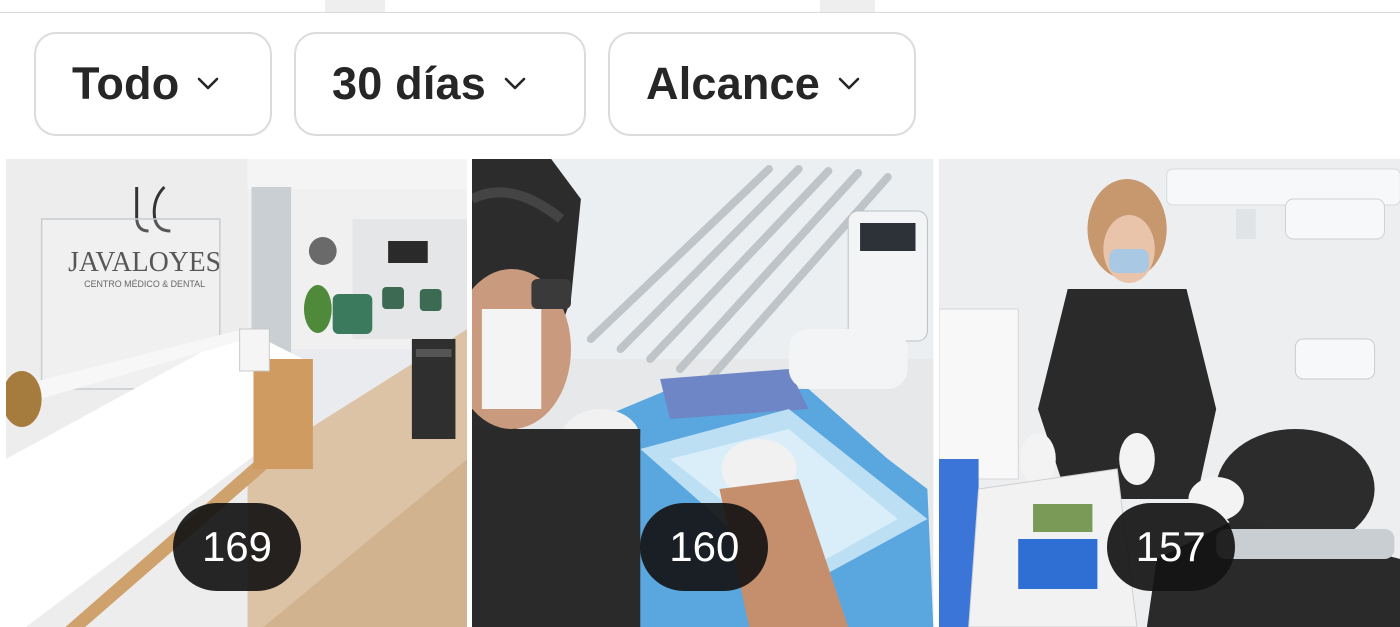  I want to click on filter-content-type-label: Todo, so click(126, 83).